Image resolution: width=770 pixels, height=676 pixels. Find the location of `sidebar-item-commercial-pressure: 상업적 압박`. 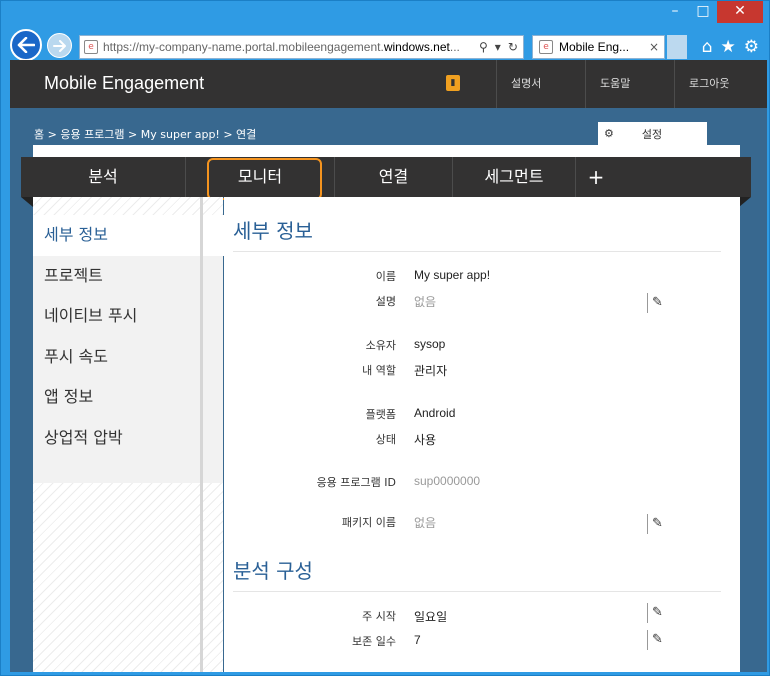

sidebar-item-commercial-pressure: 상업적 압박 is located at coordinates (128, 438).